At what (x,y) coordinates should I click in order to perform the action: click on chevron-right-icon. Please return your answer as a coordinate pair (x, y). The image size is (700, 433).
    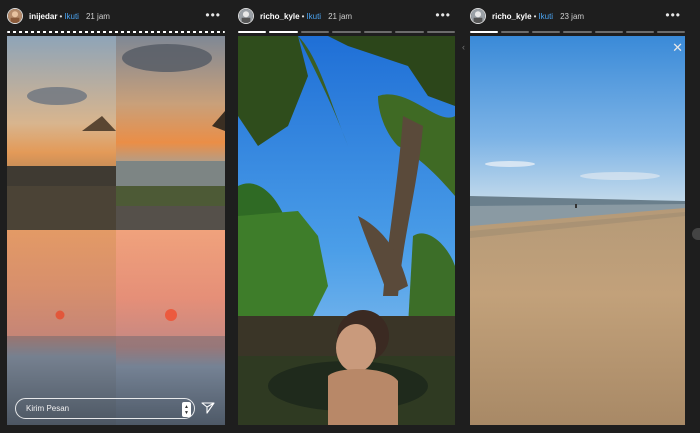
    Looking at the image, I should click on (696, 234).